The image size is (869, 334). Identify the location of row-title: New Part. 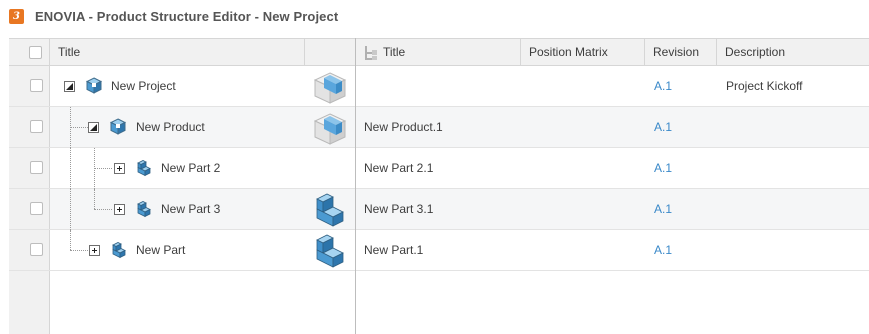
(161, 250).